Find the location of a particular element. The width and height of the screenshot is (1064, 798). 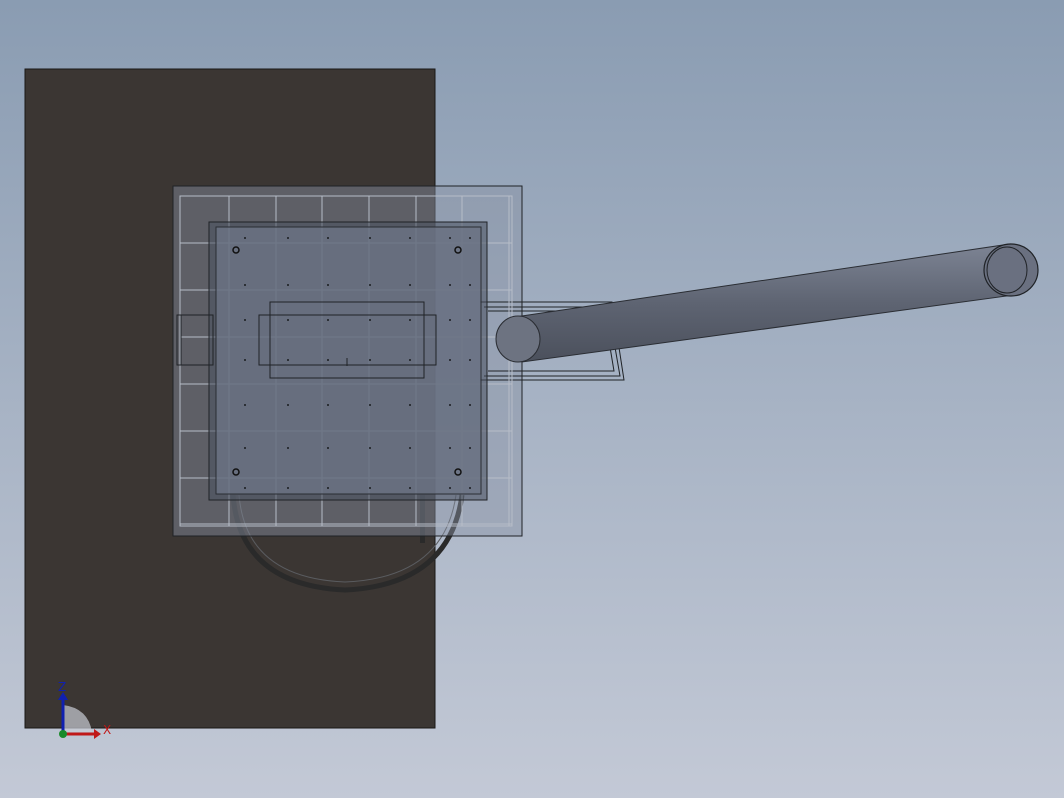

pipe-end-cap is located at coordinates (1011, 270).